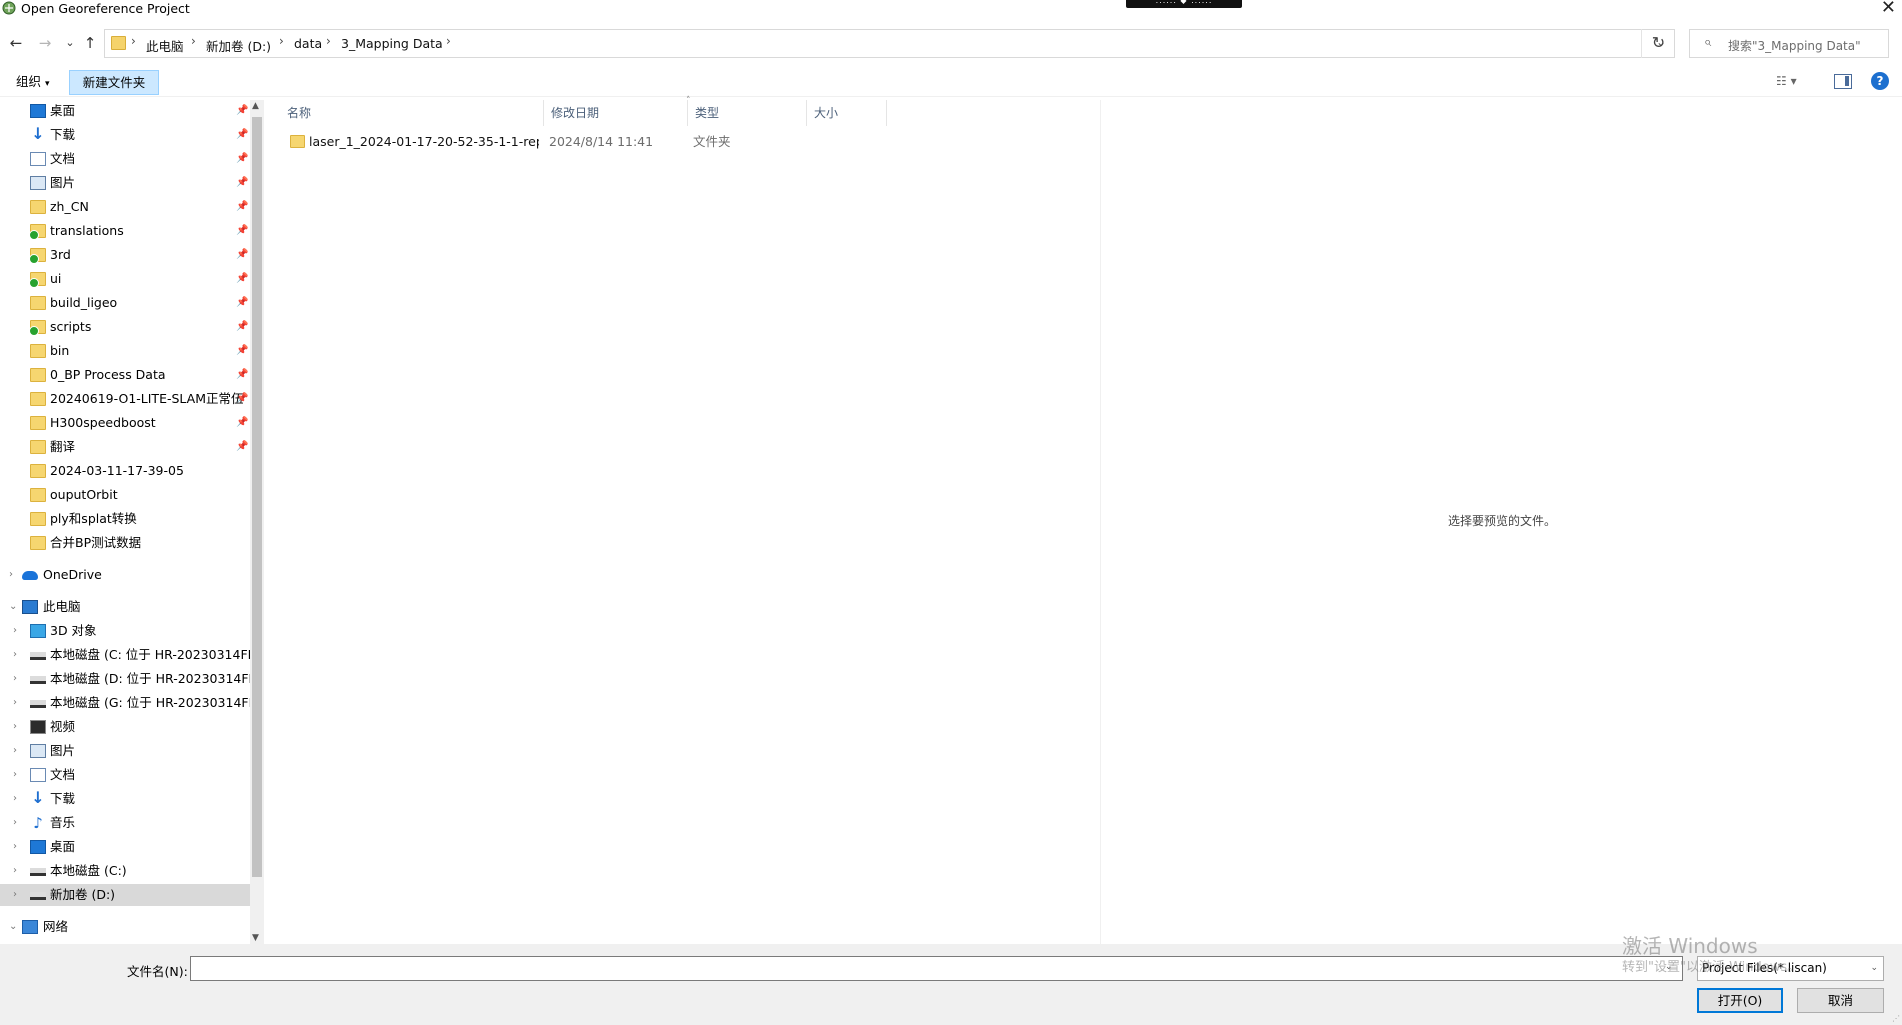 The width and height of the screenshot is (1902, 1025). I want to click on sidebar-item-quick-access: 翻译 📌, so click(125, 447).